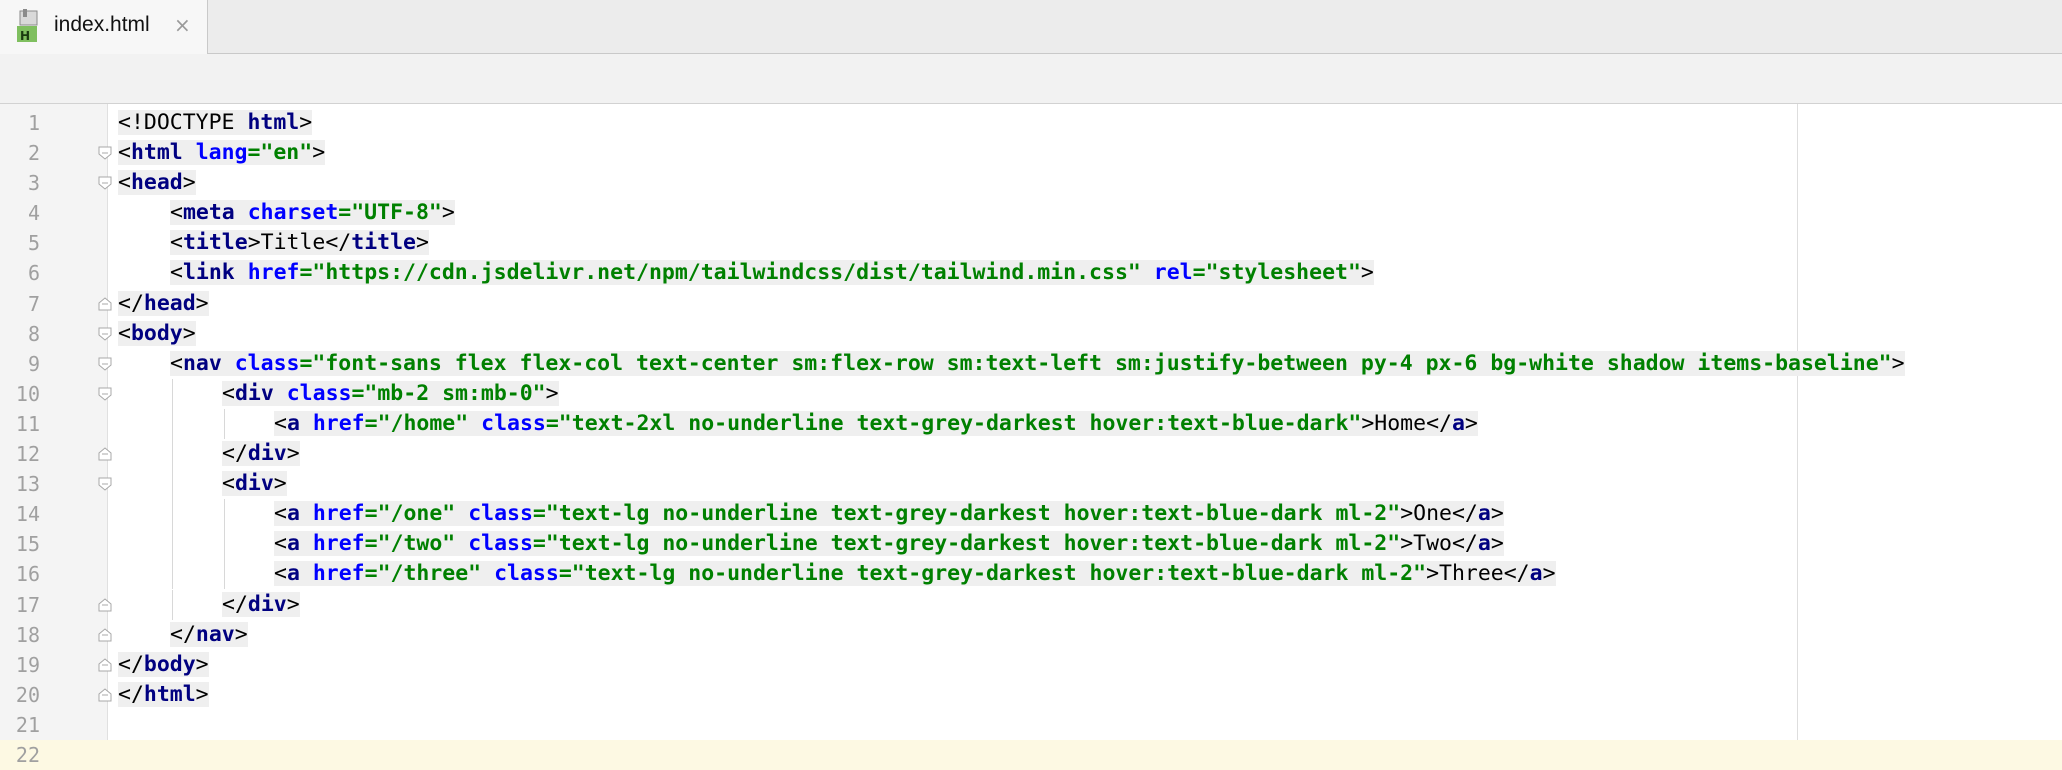 The width and height of the screenshot is (2062, 770). What do you see at coordinates (1031, 304) in the screenshot?
I see `code-line: 7 </head>` at bounding box center [1031, 304].